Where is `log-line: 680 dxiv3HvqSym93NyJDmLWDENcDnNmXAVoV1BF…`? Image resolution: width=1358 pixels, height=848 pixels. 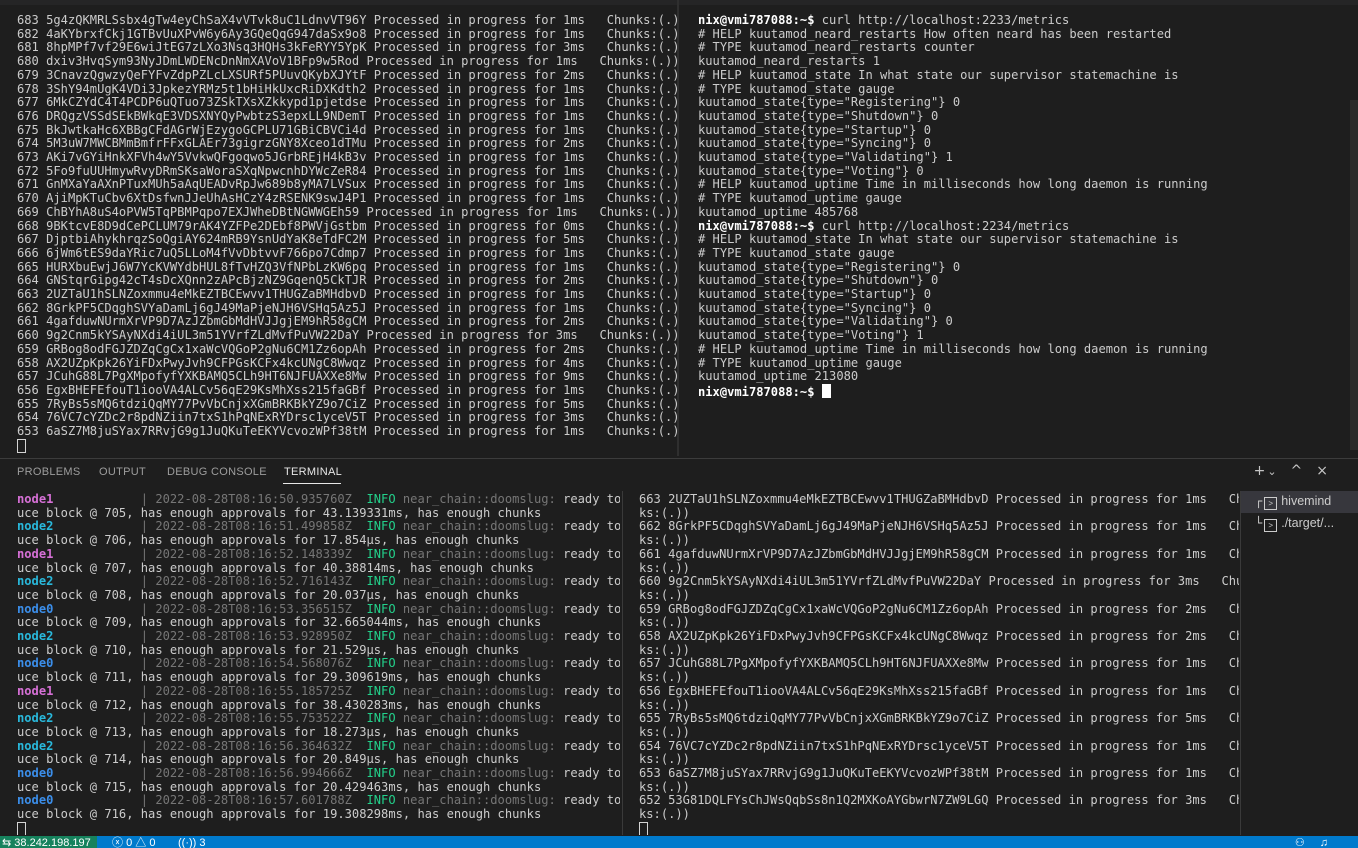
log-line: 680 dxiv3HvqSym93NyJDmLWDENcDnNmXAVoV1BF… is located at coordinates (347, 61).